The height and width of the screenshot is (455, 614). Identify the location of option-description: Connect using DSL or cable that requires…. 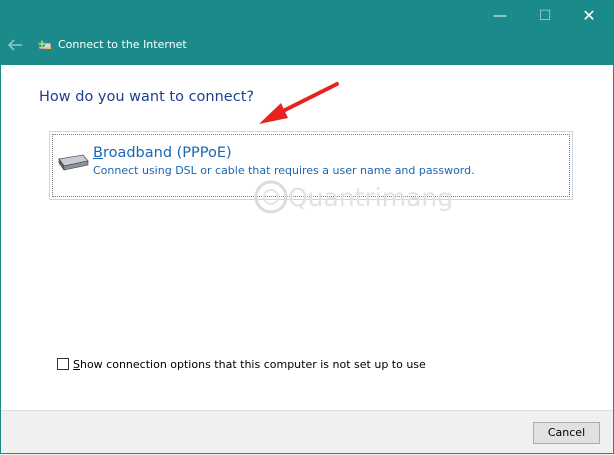
(284, 170).